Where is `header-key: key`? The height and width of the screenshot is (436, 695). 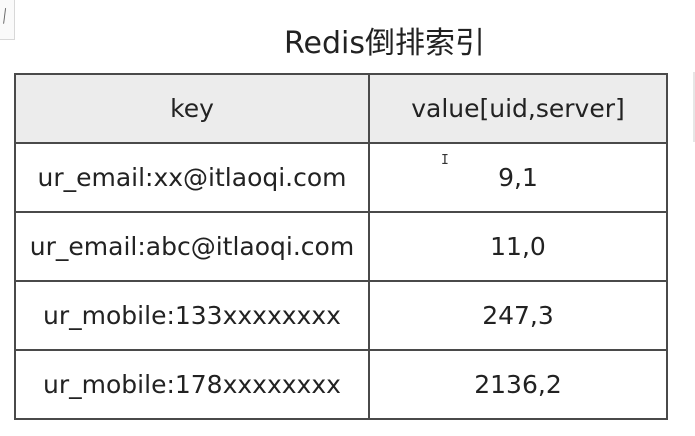 header-key: key is located at coordinates (192, 108).